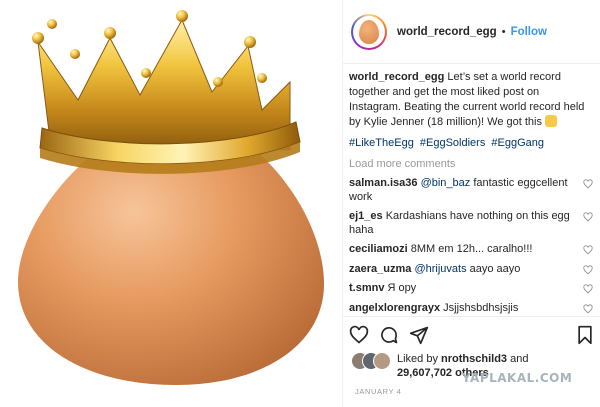 The width and height of the screenshot is (600, 407). Describe the element at coordinates (481, 307) in the screenshot. I see `comment-text: Jsjjshsbdhsjsjis` at that location.